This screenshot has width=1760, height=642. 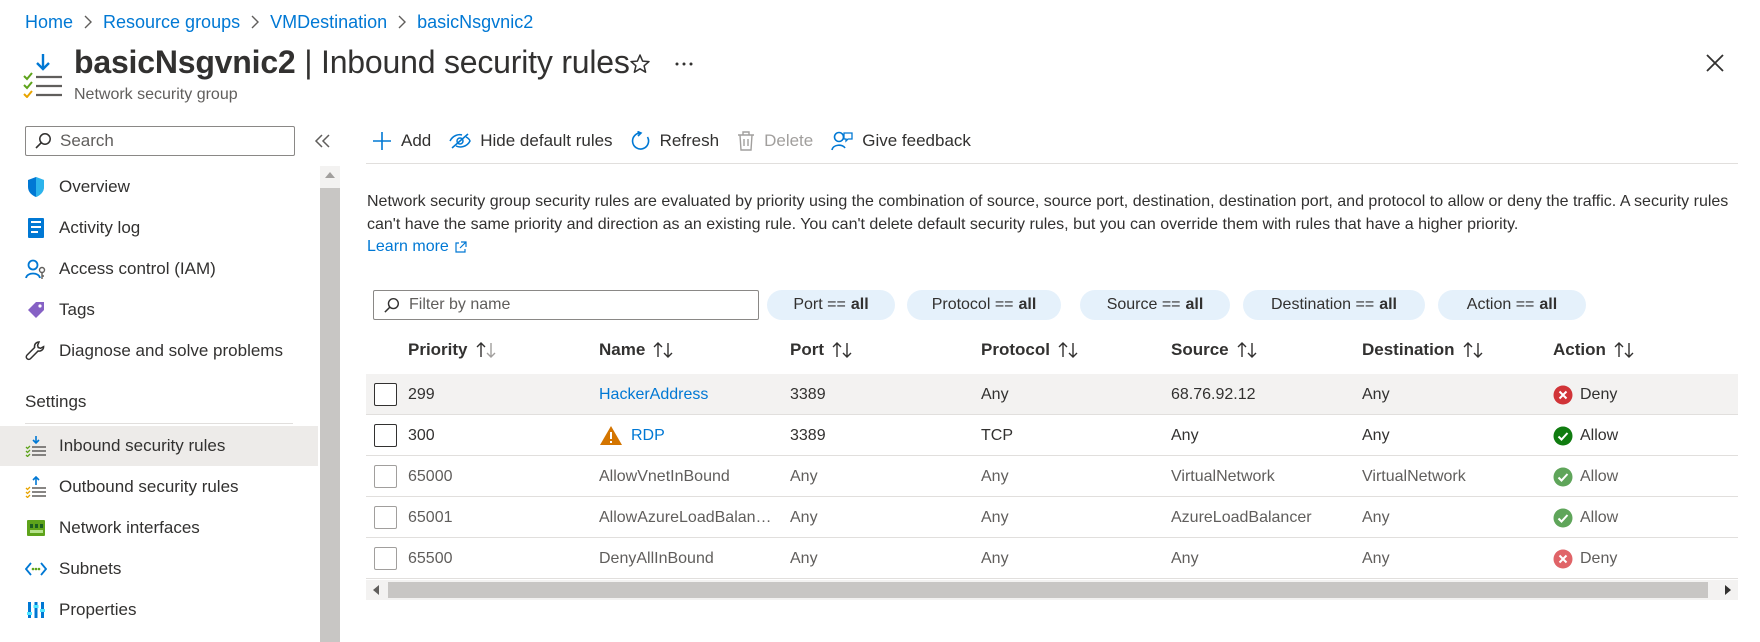 I want to click on search-icon, so click(x=43, y=141).